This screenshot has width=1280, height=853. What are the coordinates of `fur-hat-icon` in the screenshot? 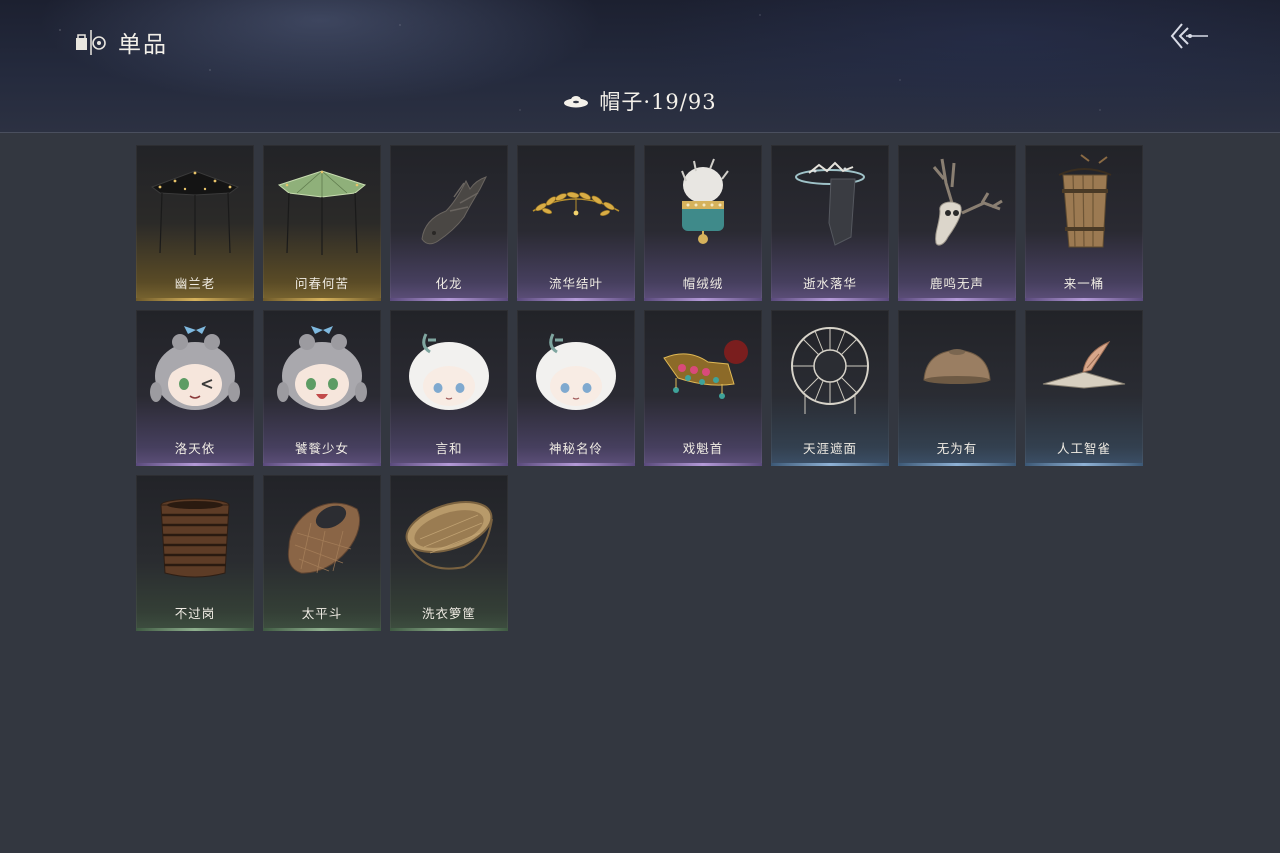 It's located at (705, 201).